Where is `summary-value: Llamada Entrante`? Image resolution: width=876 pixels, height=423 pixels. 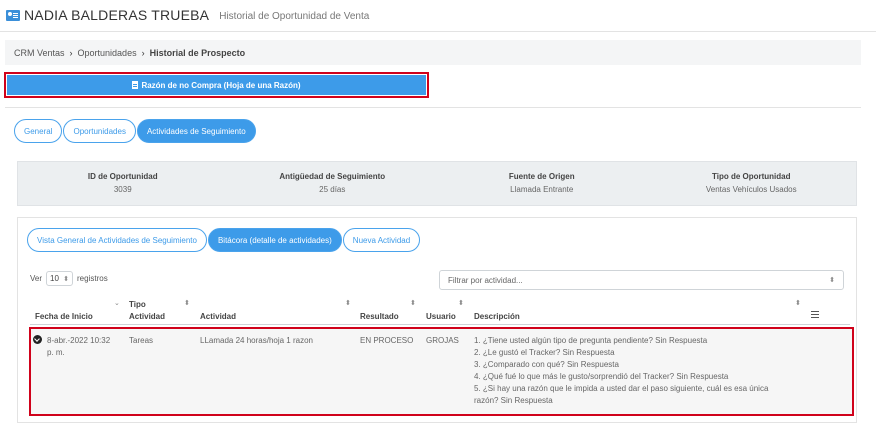 summary-value: Llamada Entrante is located at coordinates (542, 189).